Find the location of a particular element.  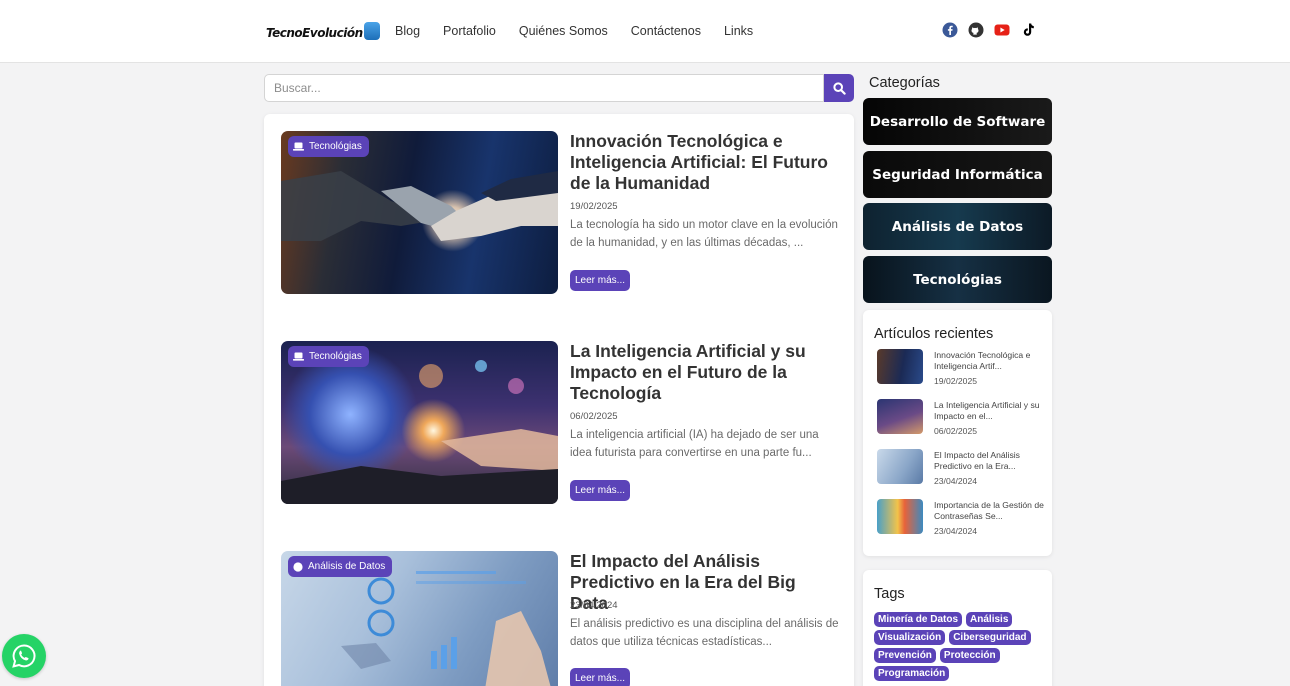

facebook-icon is located at coordinates (950, 30).